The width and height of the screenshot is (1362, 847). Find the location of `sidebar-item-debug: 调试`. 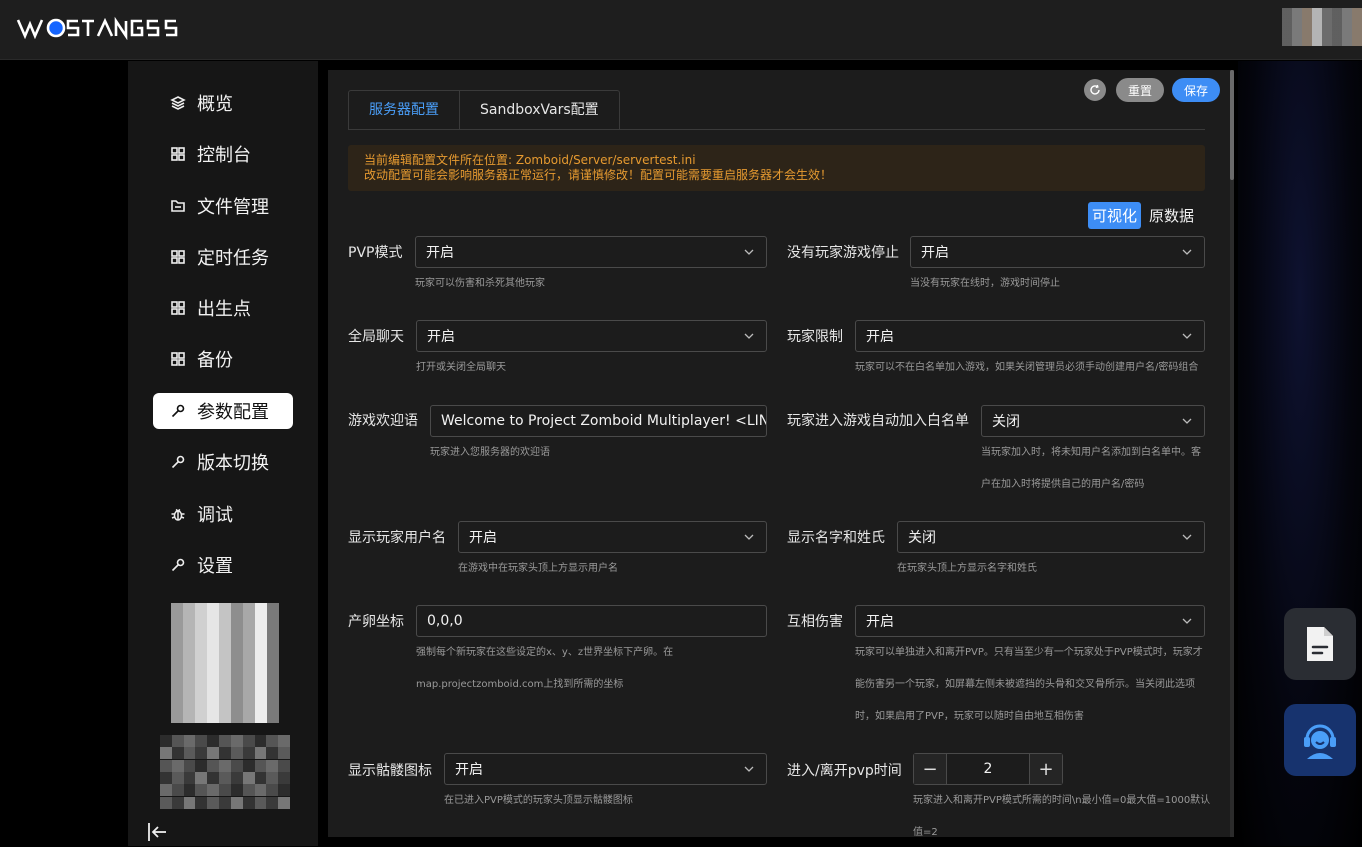

sidebar-item-debug: 调试 is located at coordinates (223, 514).